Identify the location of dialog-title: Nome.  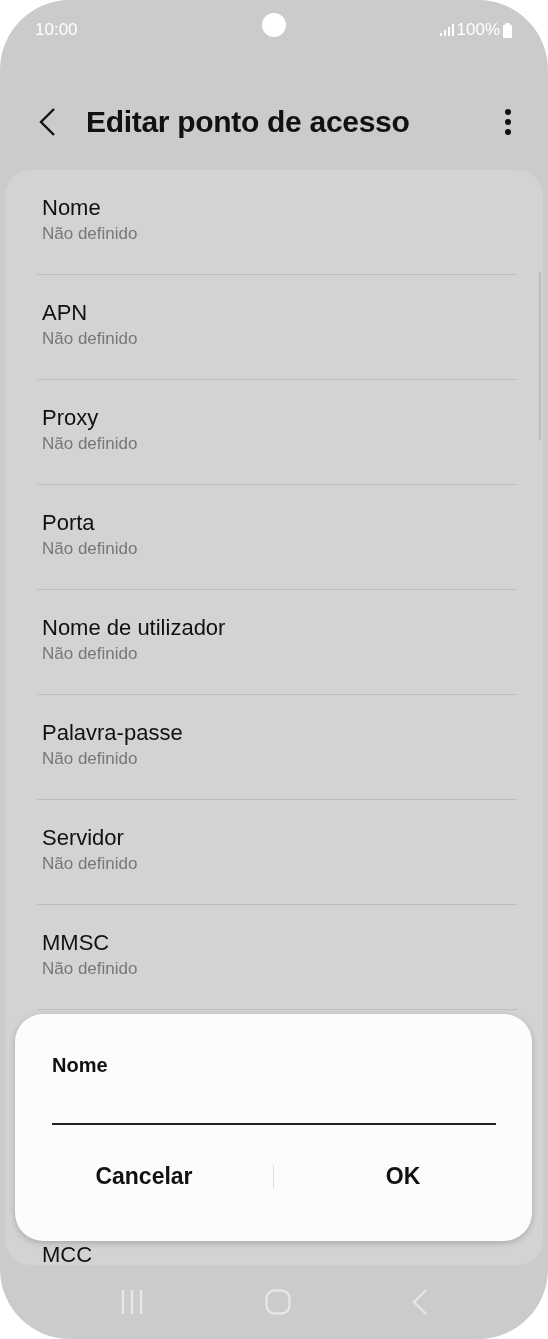
(80, 1065).